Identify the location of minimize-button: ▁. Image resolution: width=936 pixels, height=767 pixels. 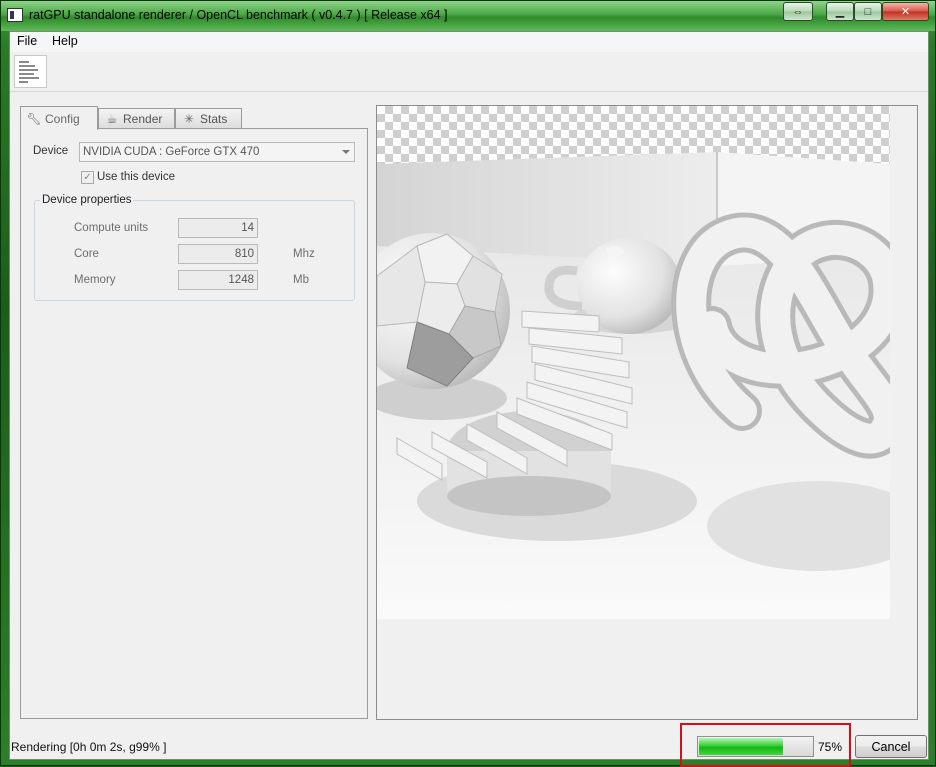
(840, 11).